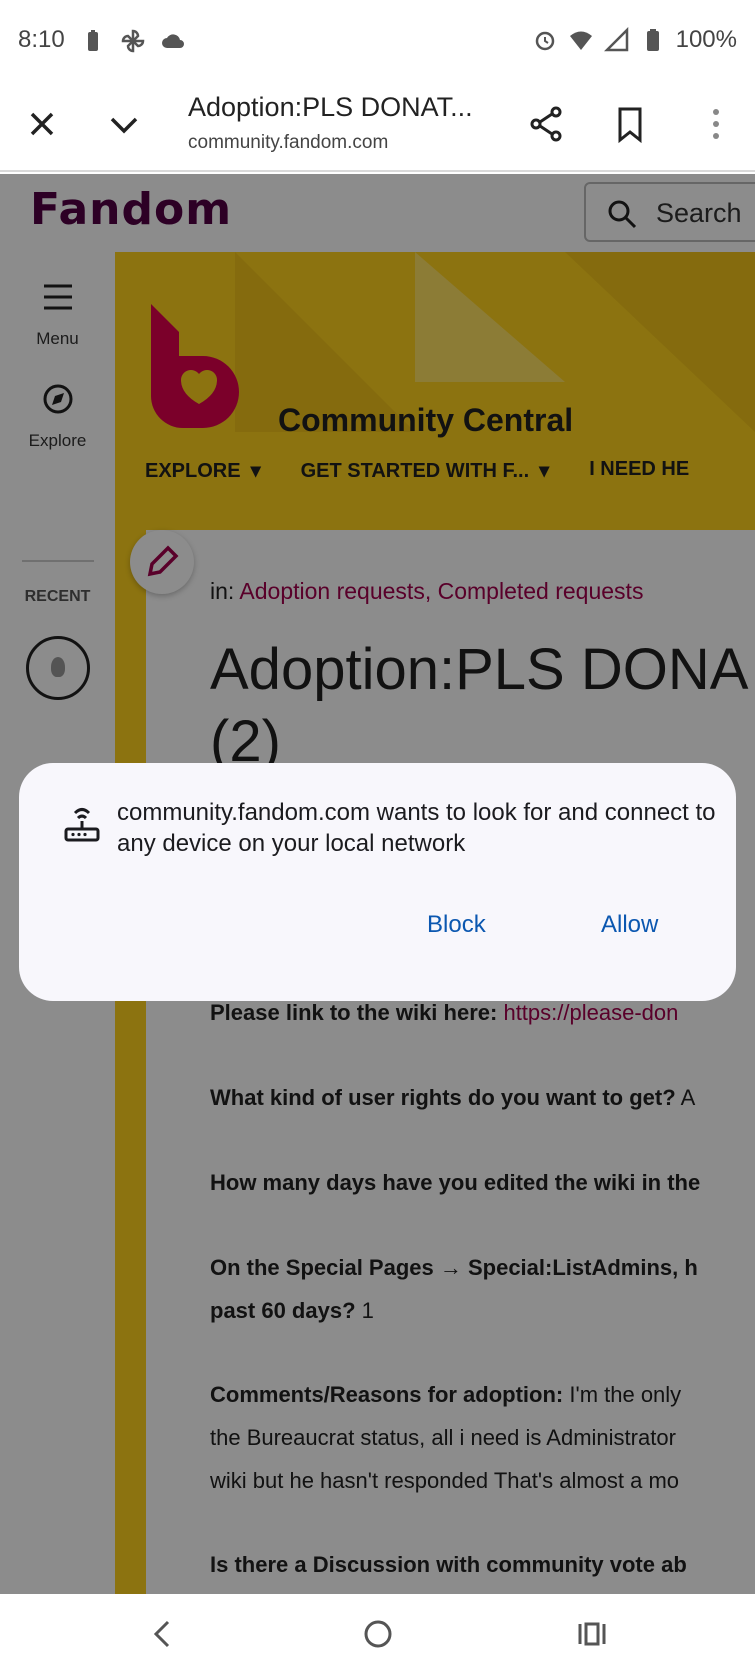  I want to click on more-vert-icon, so click(716, 124).